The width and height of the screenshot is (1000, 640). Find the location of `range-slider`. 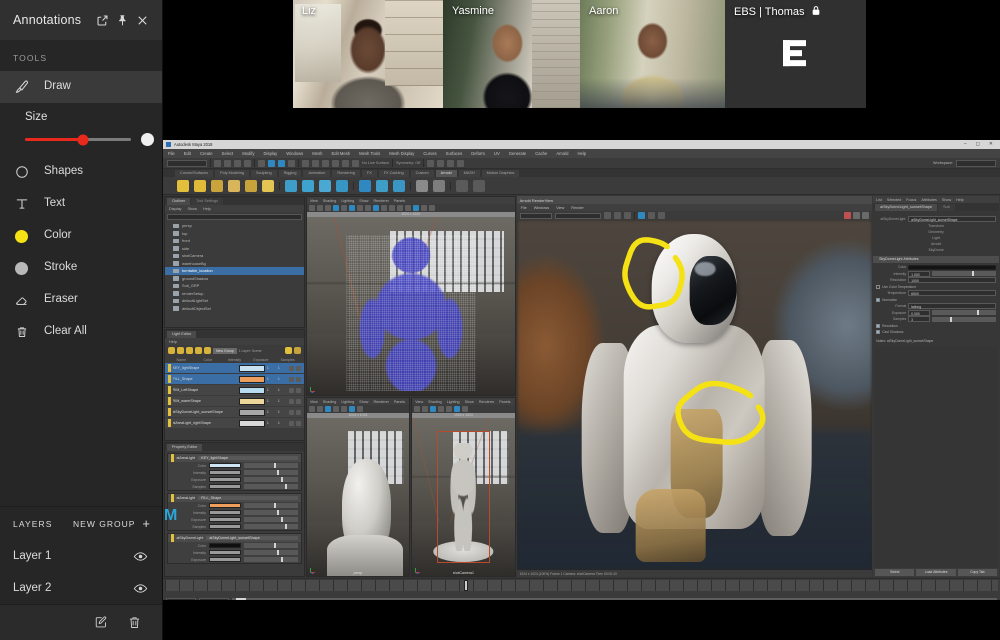

range-slider is located at coordinates (614, 598).